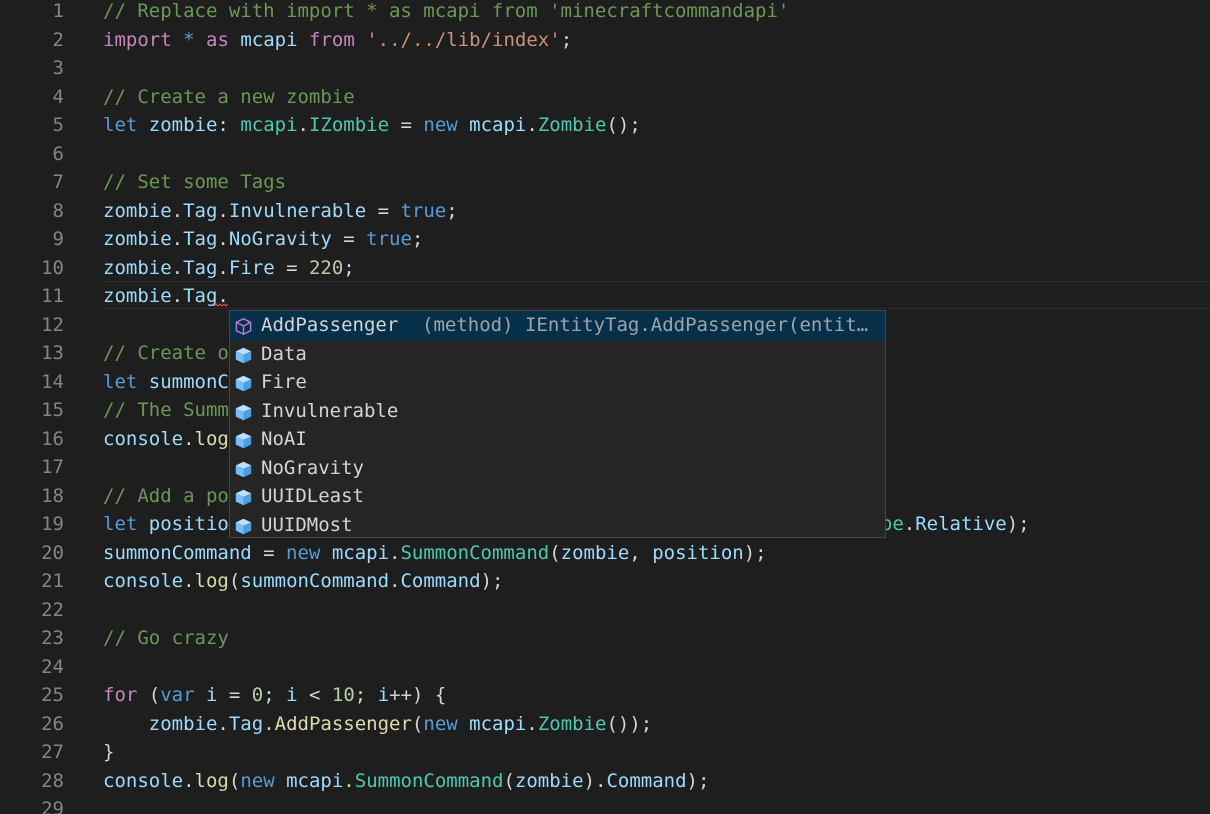  What do you see at coordinates (572, 125) in the screenshot?
I see `code-token: Zombie` at bounding box center [572, 125].